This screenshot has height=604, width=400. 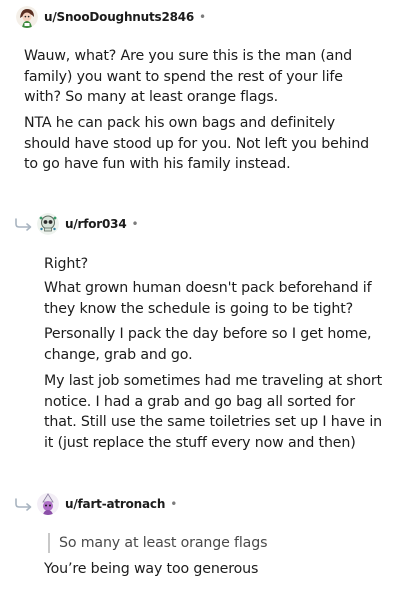 I want to click on username: u/SnooDoughnuts2846, so click(x=119, y=17).